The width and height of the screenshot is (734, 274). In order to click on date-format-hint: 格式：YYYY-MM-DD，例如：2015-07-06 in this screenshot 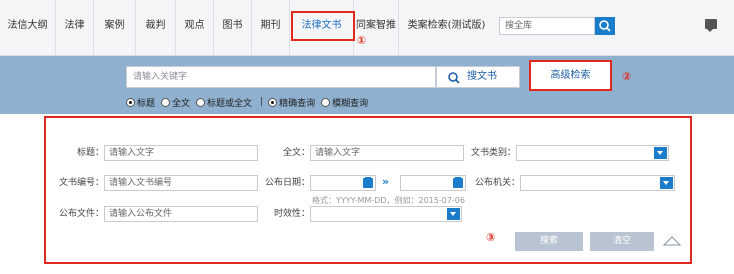, I will do `click(388, 200)`.